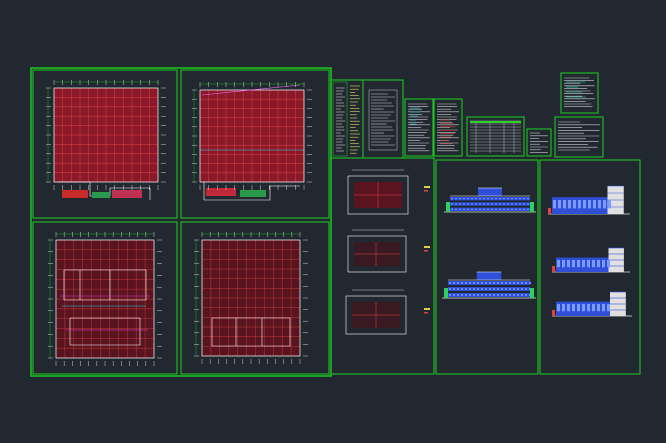 This screenshot has height=443, width=666. I want to click on annex-marks, so click(221, 192).